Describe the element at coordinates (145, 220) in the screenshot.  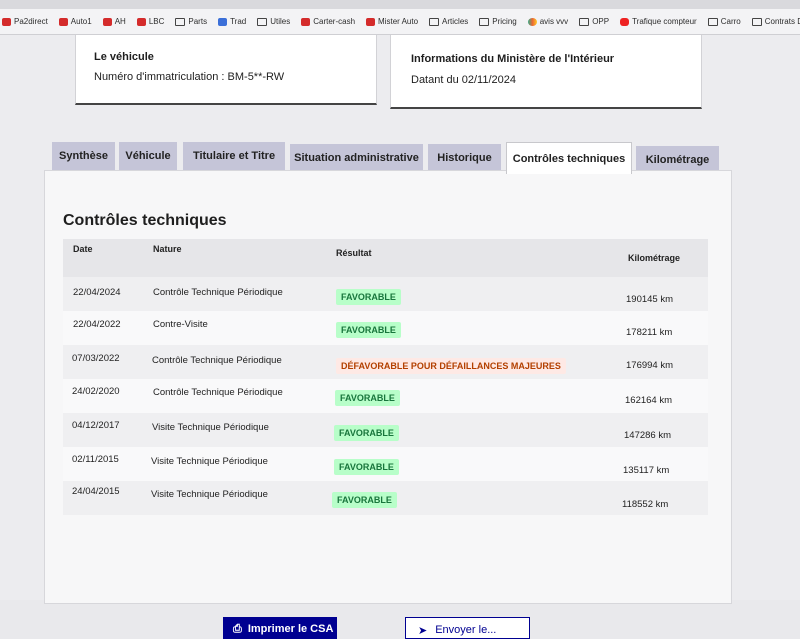
I see `section-title: Contrôles techniques` at that location.